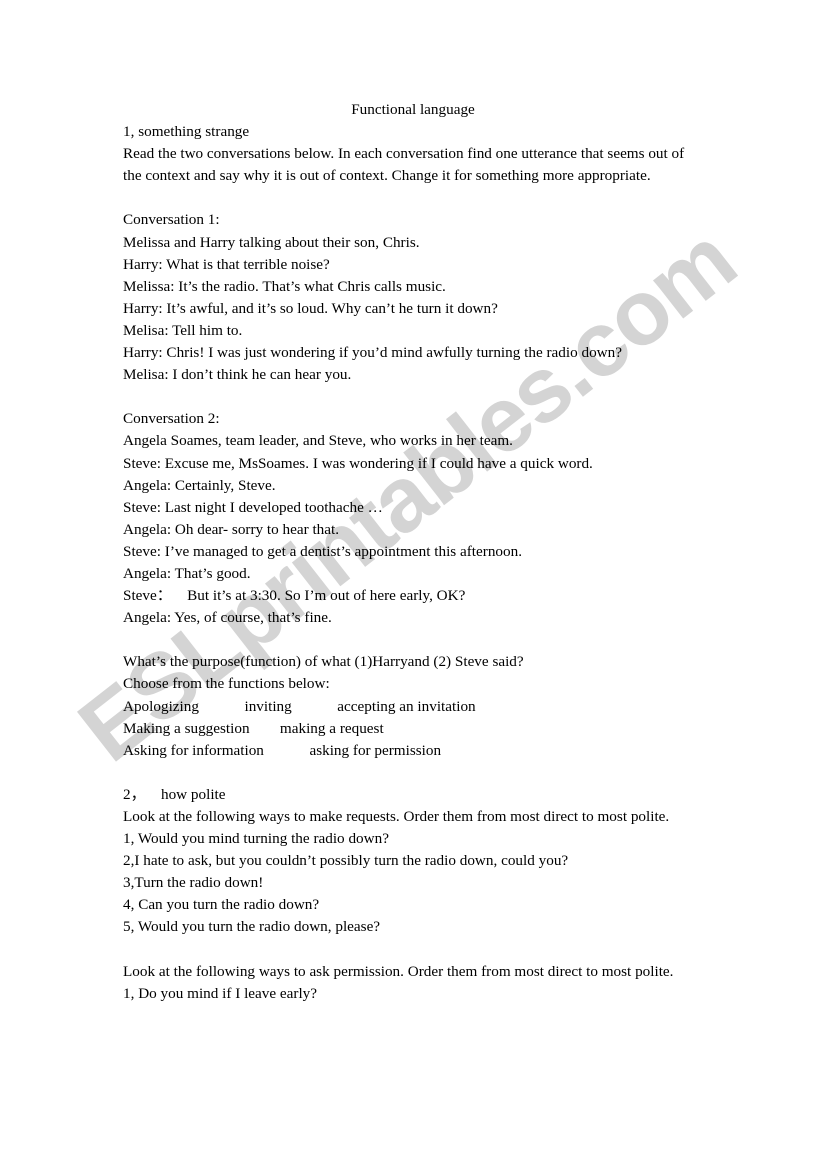 The height and width of the screenshot is (1169, 826). Describe the element at coordinates (193, 883) in the screenshot. I see `request-item: 3,Turn the radio down!` at that location.